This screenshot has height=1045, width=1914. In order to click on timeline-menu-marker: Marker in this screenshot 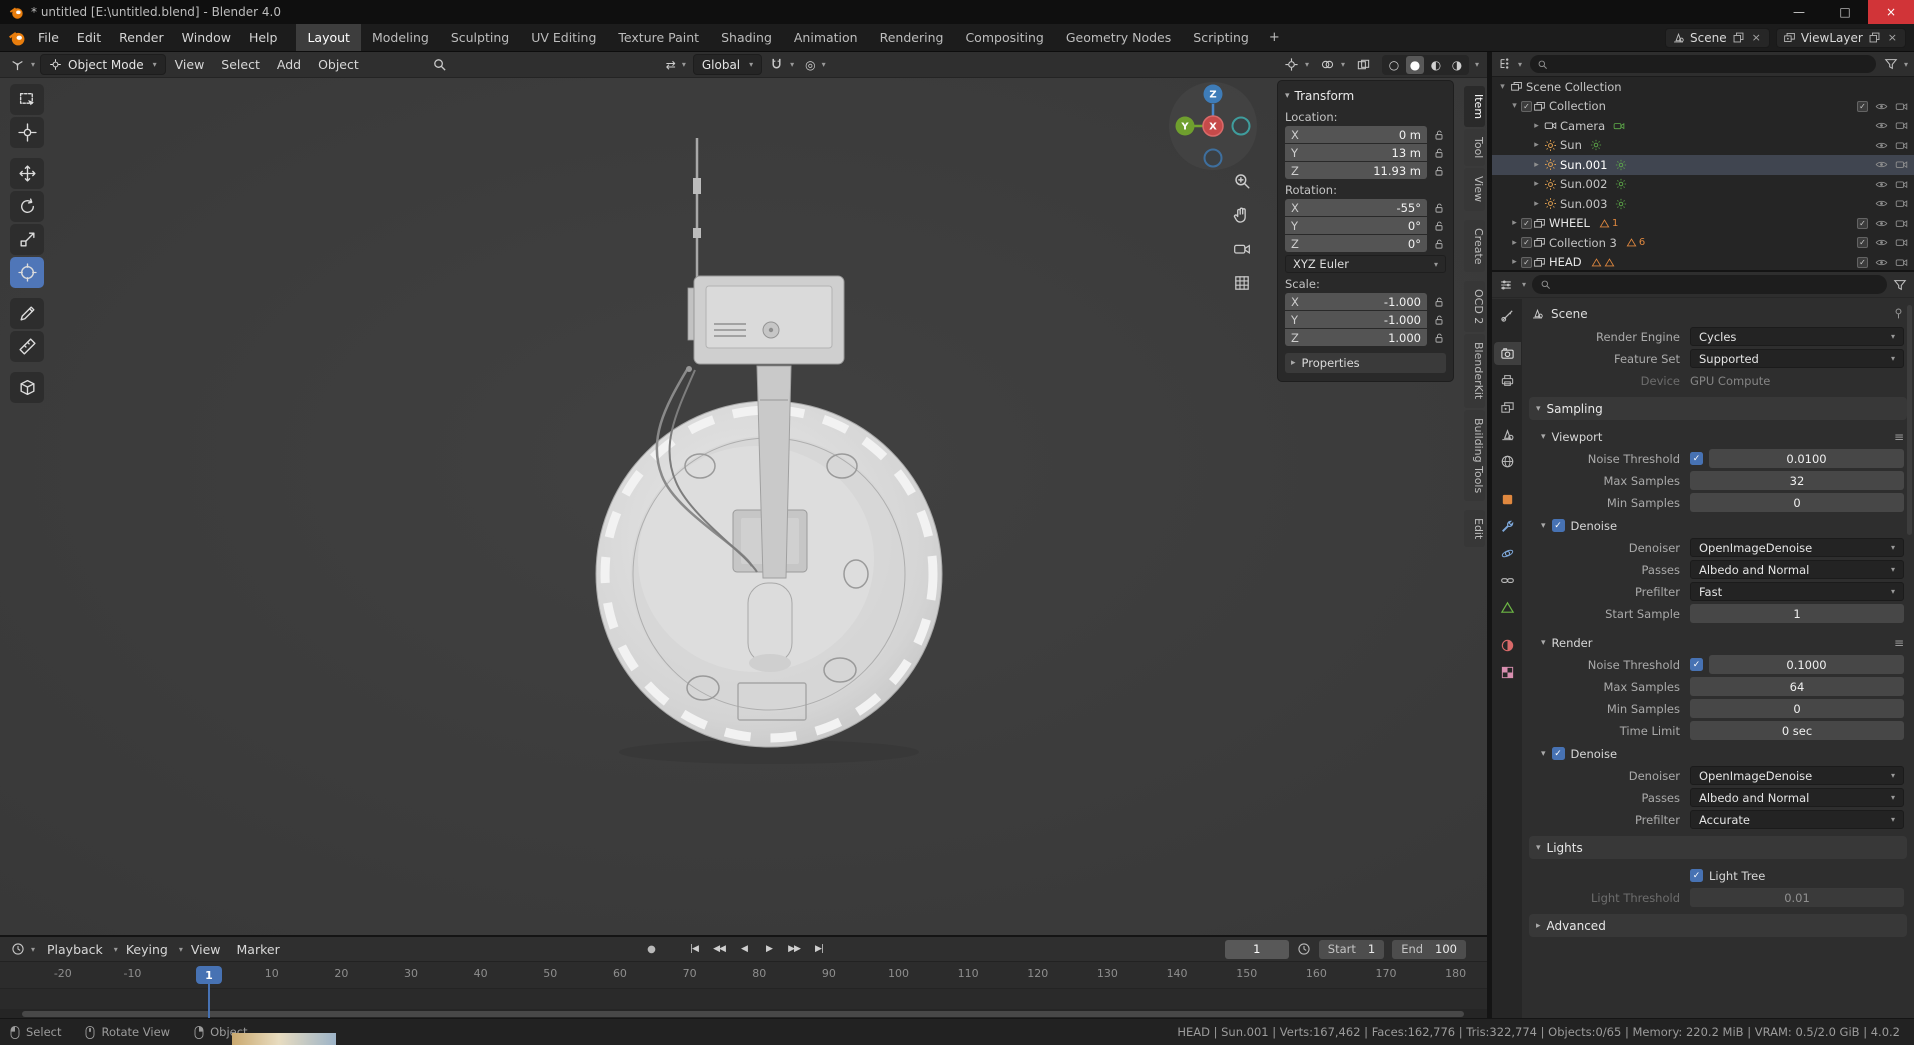, I will do `click(258, 949)`.